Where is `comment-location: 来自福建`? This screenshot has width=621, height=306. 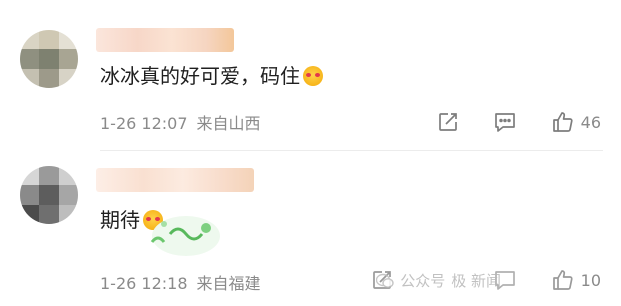
comment-location: 来自福建 is located at coordinates (228, 283).